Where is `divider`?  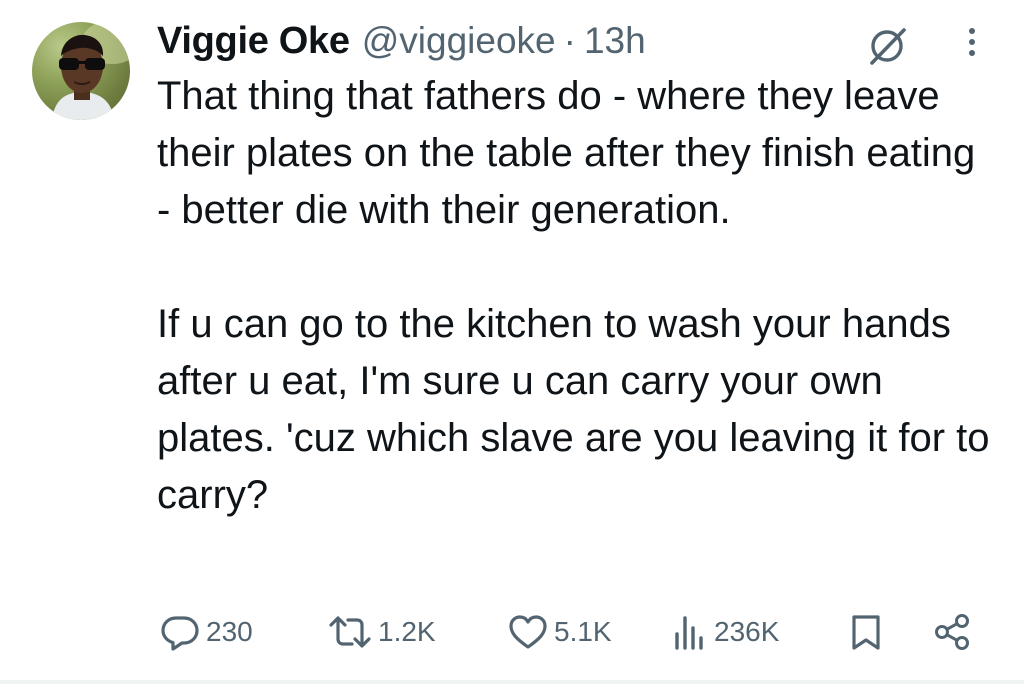 divider is located at coordinates (512, 682).